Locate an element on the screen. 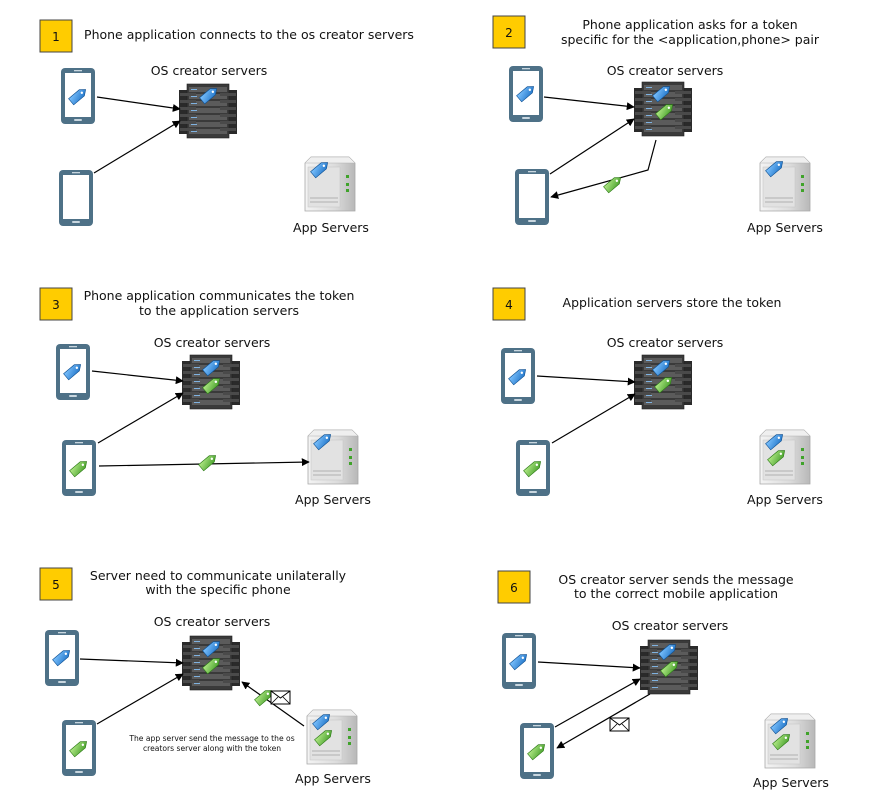 Image resolution: width=884 pixels, height=807 pixels. panel-title: Phone application asks for a token is located at coordinates (689, 24).